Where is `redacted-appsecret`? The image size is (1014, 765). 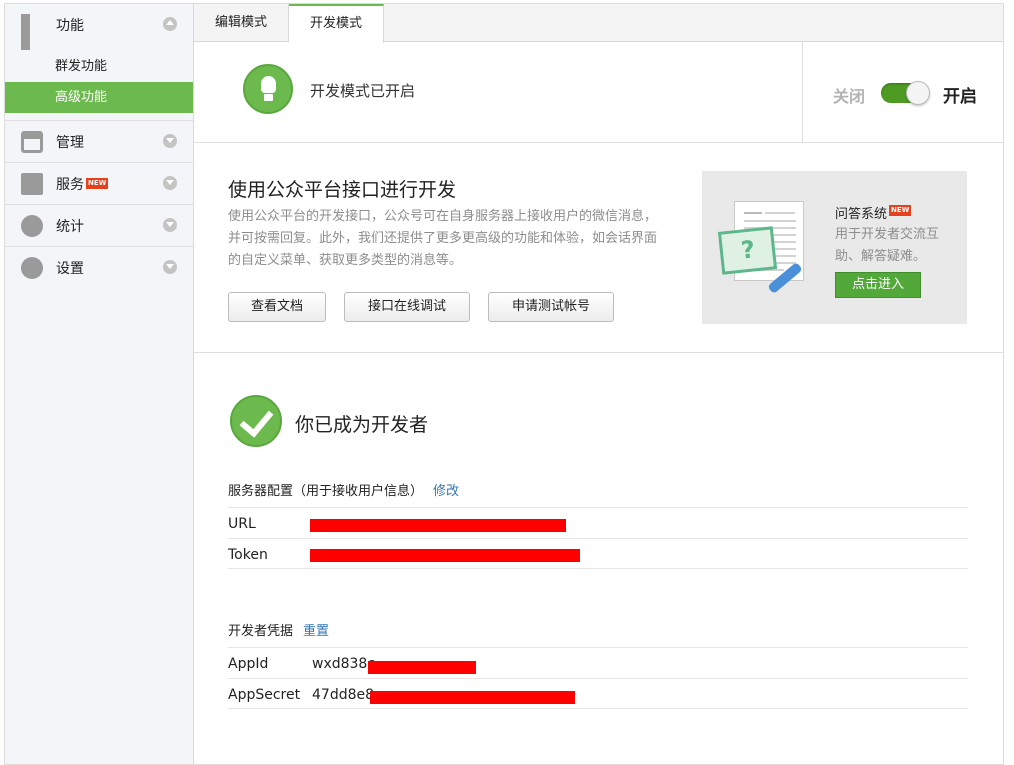
redacted-appsecret is located at coordinates (472, 697).